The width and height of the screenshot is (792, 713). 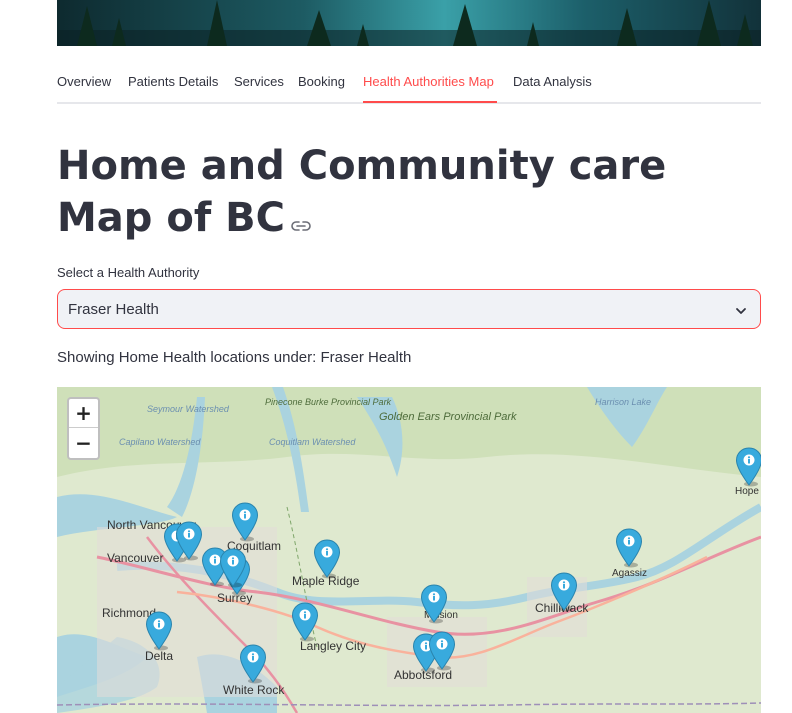 What do you see at coordinates (188, 409) in the screenshot?
I see `label-seymour-watershed: Seymour Watershed` at bounding box center [188, 409].